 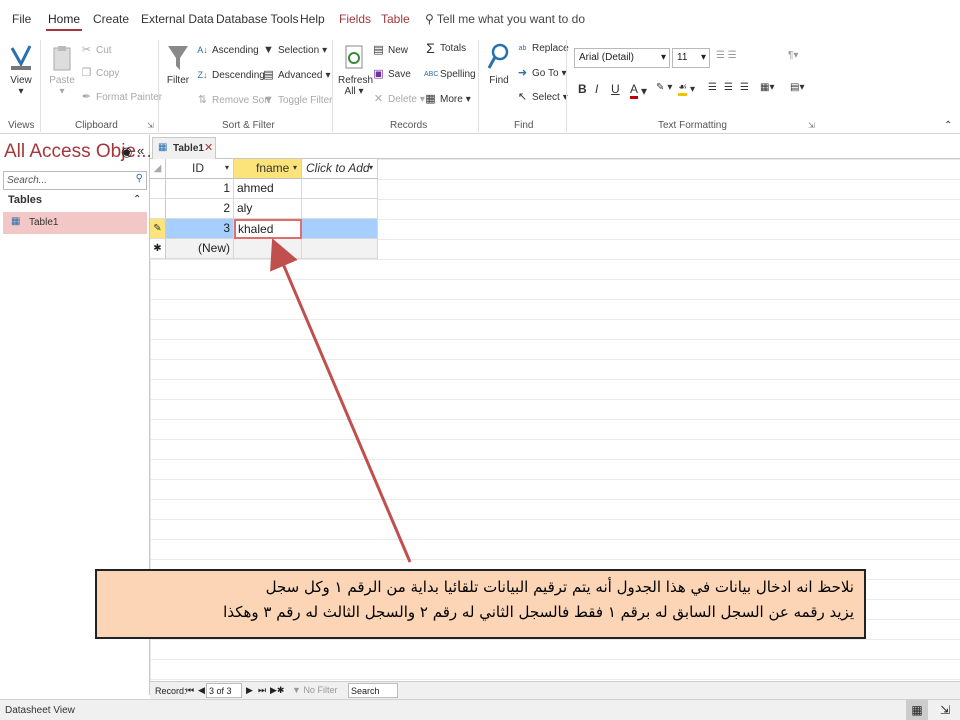 What do you see at coordinates (140, 150) in the screenshot?
I see `collapse-pane-icon: «` at bounding box center [140, 150].